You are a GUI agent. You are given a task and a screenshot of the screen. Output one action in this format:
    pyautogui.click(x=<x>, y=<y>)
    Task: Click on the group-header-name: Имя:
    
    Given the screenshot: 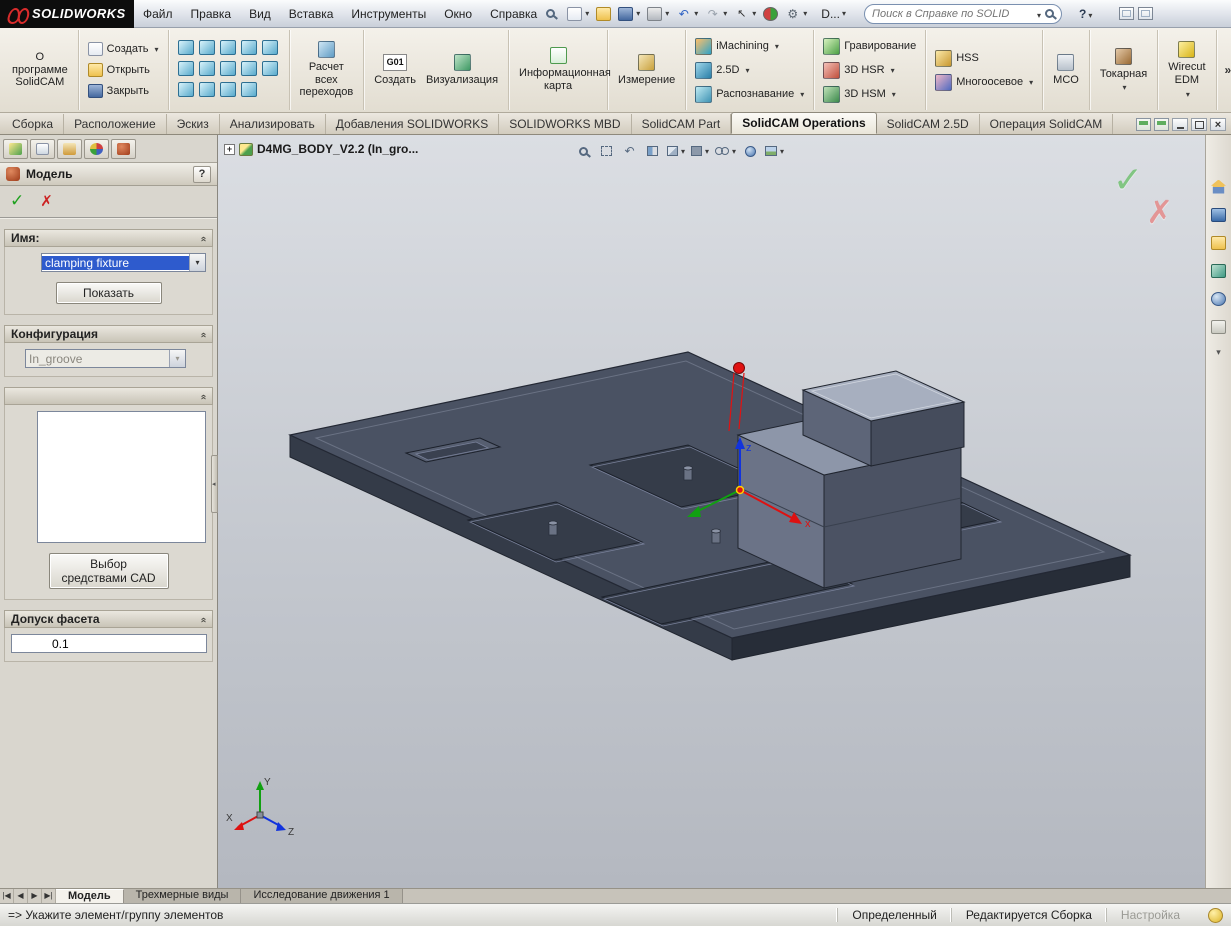 What is the action you would take?
    pyautogui.click(x=108, y=238)
    